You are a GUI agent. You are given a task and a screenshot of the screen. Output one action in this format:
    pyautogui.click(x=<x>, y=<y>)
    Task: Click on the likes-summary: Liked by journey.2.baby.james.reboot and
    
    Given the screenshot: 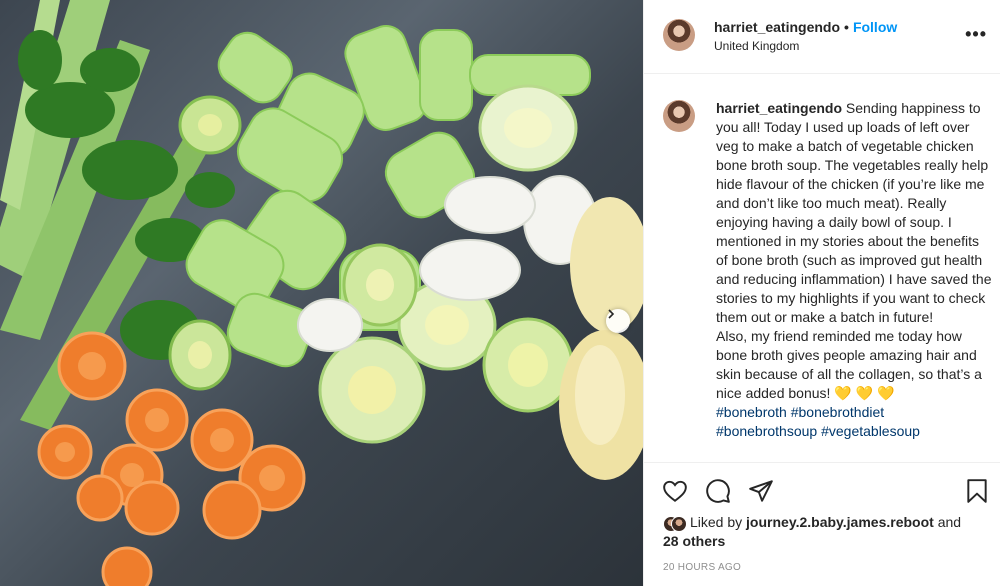 What is the action you would take?
    pyautogui.click(x=825, y=522)
    